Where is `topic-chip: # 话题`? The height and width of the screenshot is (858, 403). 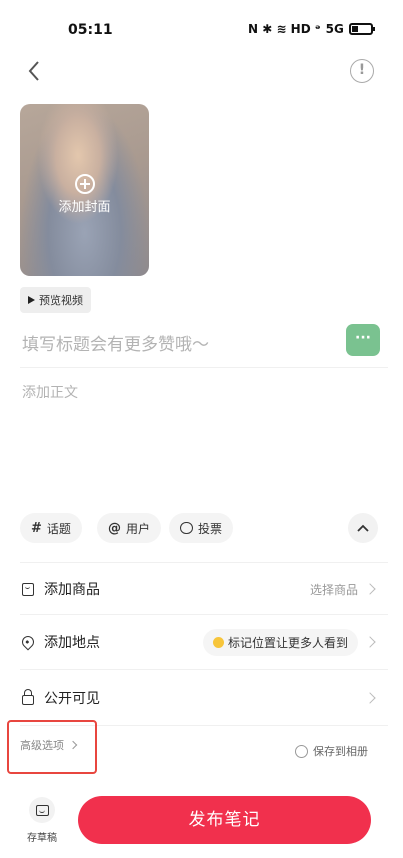 topic-chip: # 话题 is located at coordinates (51, 528).